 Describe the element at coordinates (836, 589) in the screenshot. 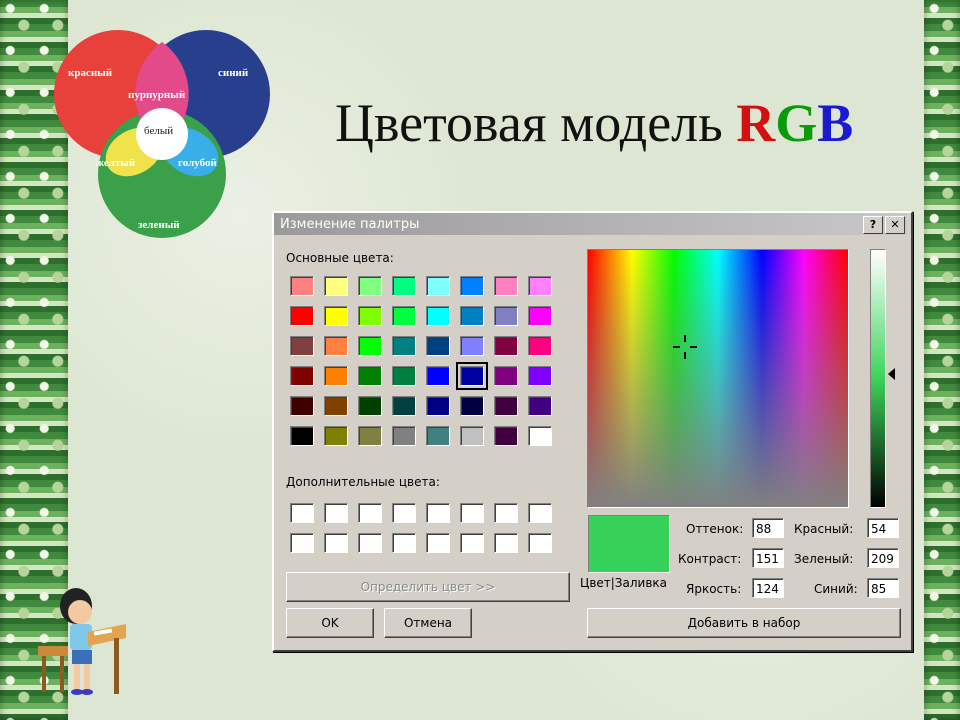

I see `blue-label: Синий:` at that location.